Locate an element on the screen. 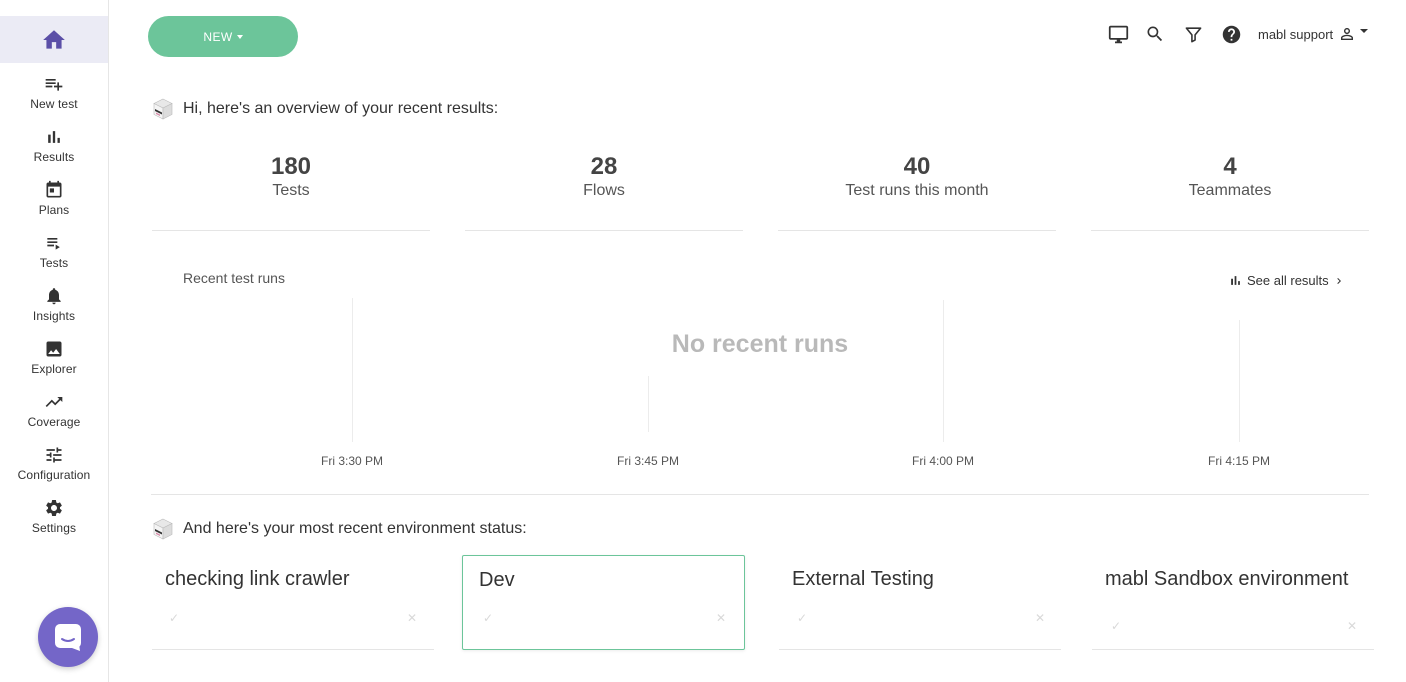 Image resolution: width=1406 pixels, height=682 pixels. playlist-play-icon is located at coordinates (54, 243).